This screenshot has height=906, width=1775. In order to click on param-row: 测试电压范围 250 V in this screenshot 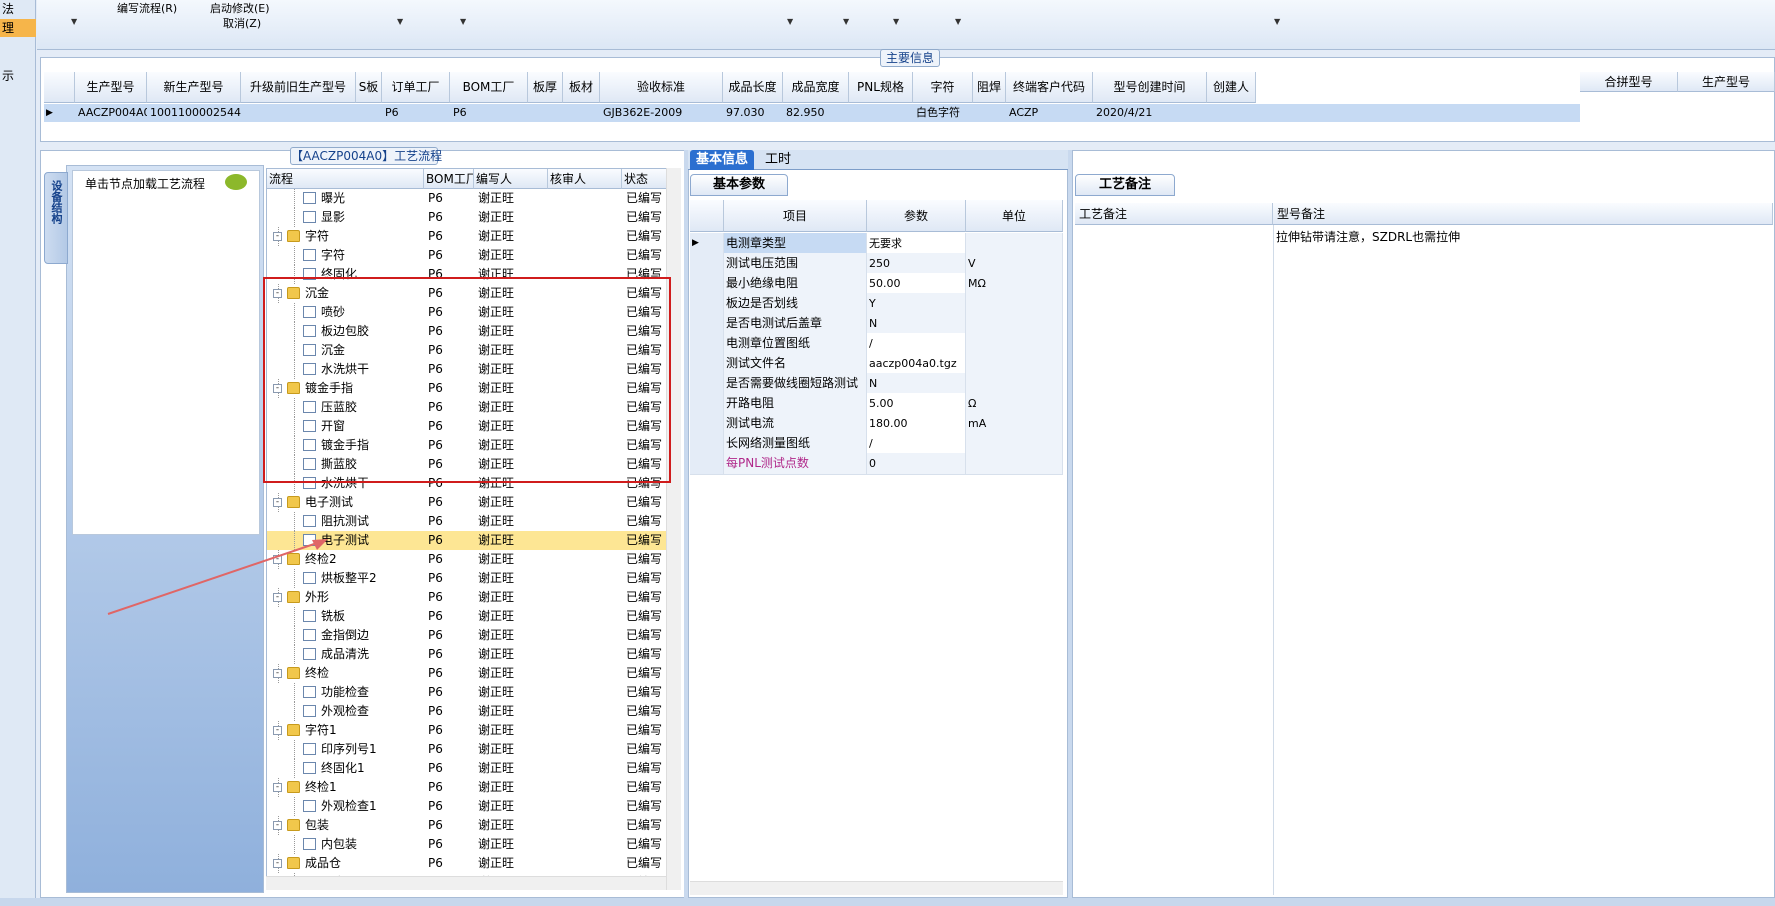, I will do `click(876, 264)`.